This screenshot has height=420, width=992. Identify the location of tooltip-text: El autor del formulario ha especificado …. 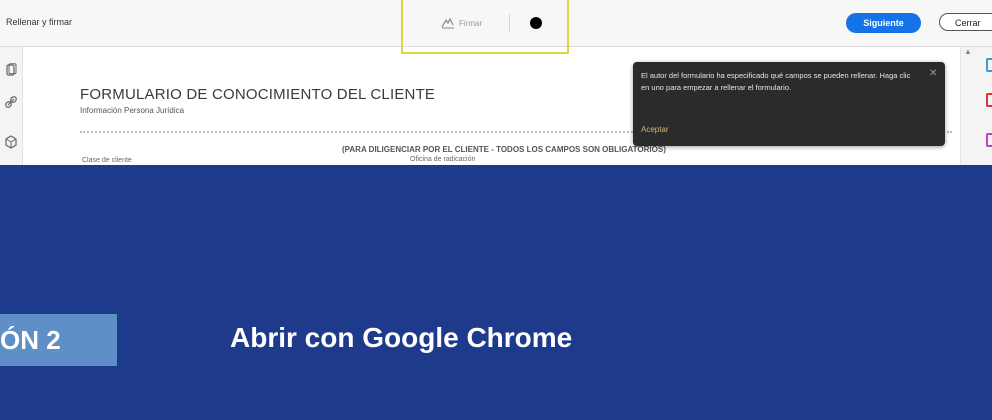
(776, 81).